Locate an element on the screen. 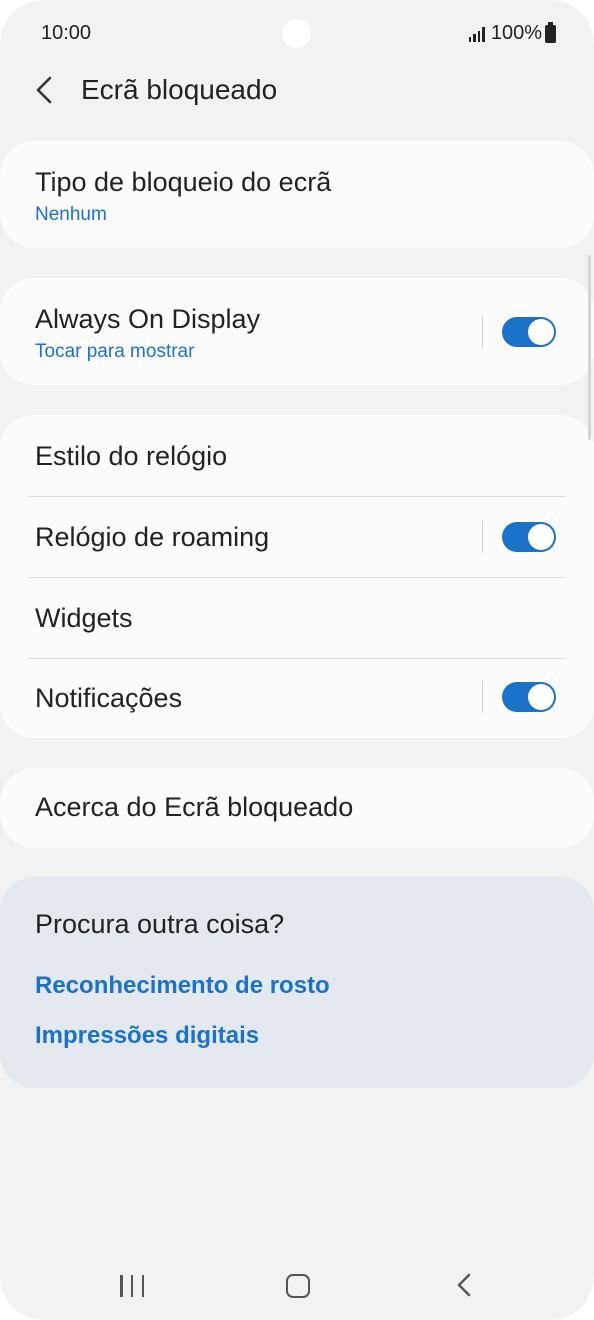 This screenshot has width=594, height=1320. status-indicators: 100% is located at coordinates (512, 33).